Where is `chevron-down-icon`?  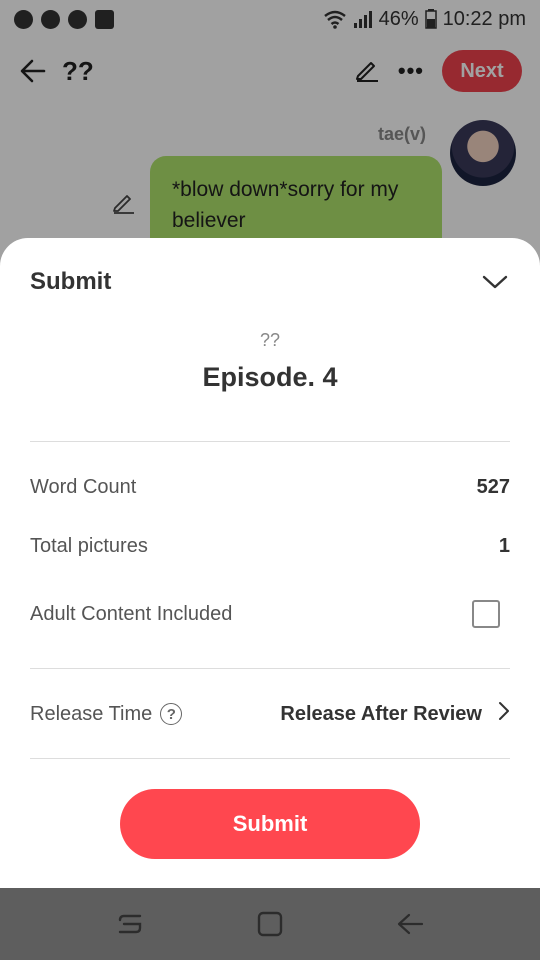 chevron-down-icon is located at coordinates (495, 282).